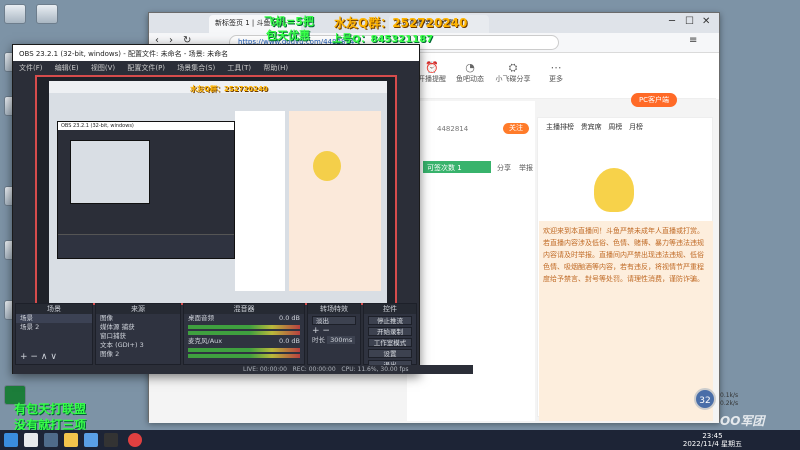  Describe the element at coordinates (689, 21) in the screenshot. I see `maximize-icon: ☐` at that location.